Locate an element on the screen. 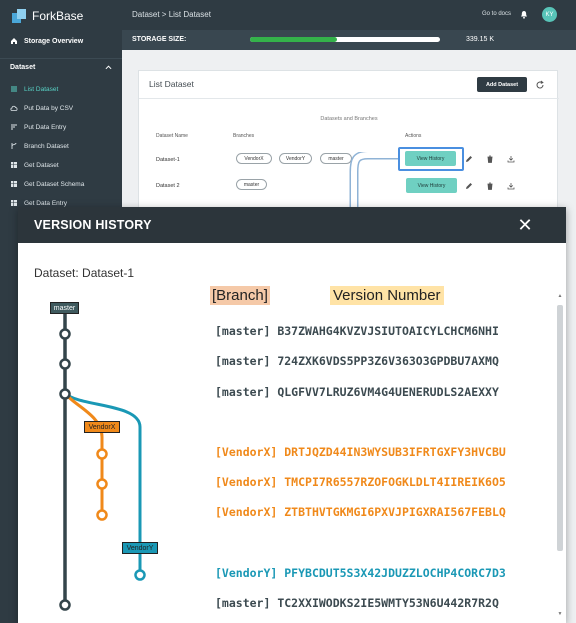 Image resolution: width=576 pixels, height=623 pixels. storage-value: 339.15 K is located at coordinates (480, 39).